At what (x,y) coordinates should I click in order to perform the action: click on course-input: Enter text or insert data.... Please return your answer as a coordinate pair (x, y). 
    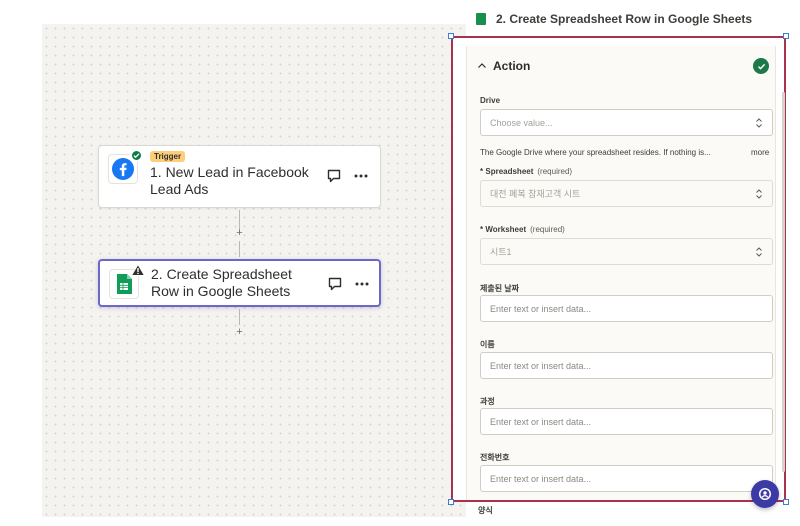
    Looking at the image, I should click on (626, 421).